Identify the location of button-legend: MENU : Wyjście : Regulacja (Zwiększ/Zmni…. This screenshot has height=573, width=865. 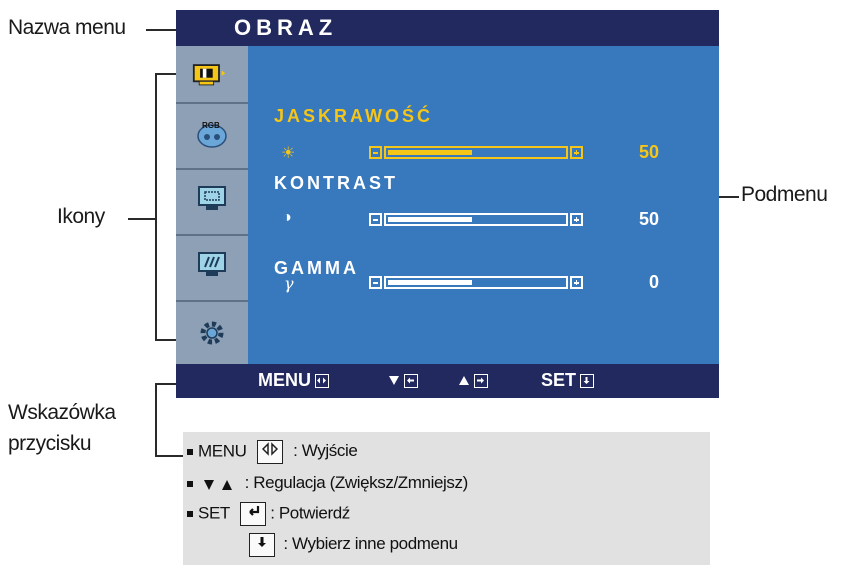
(446, 498).